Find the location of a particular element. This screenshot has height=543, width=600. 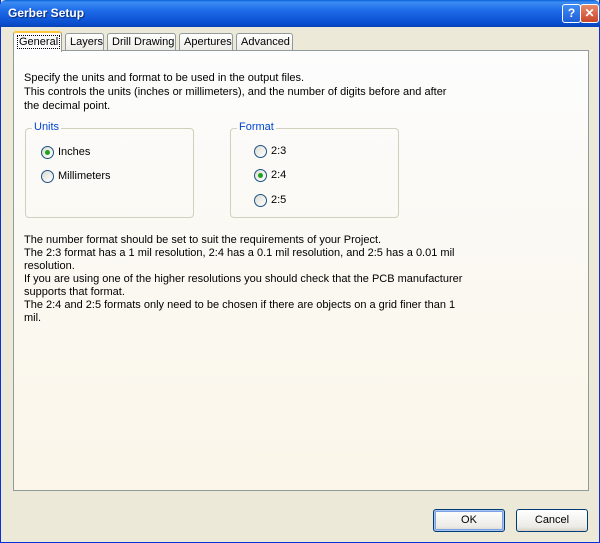

help-button: ? is located at coordinates (571, 13).